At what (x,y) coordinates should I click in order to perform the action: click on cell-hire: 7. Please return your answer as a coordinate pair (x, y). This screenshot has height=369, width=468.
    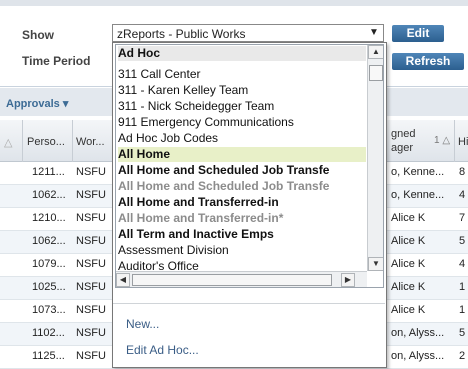
    Looking at the image, I should click on (462, 218).